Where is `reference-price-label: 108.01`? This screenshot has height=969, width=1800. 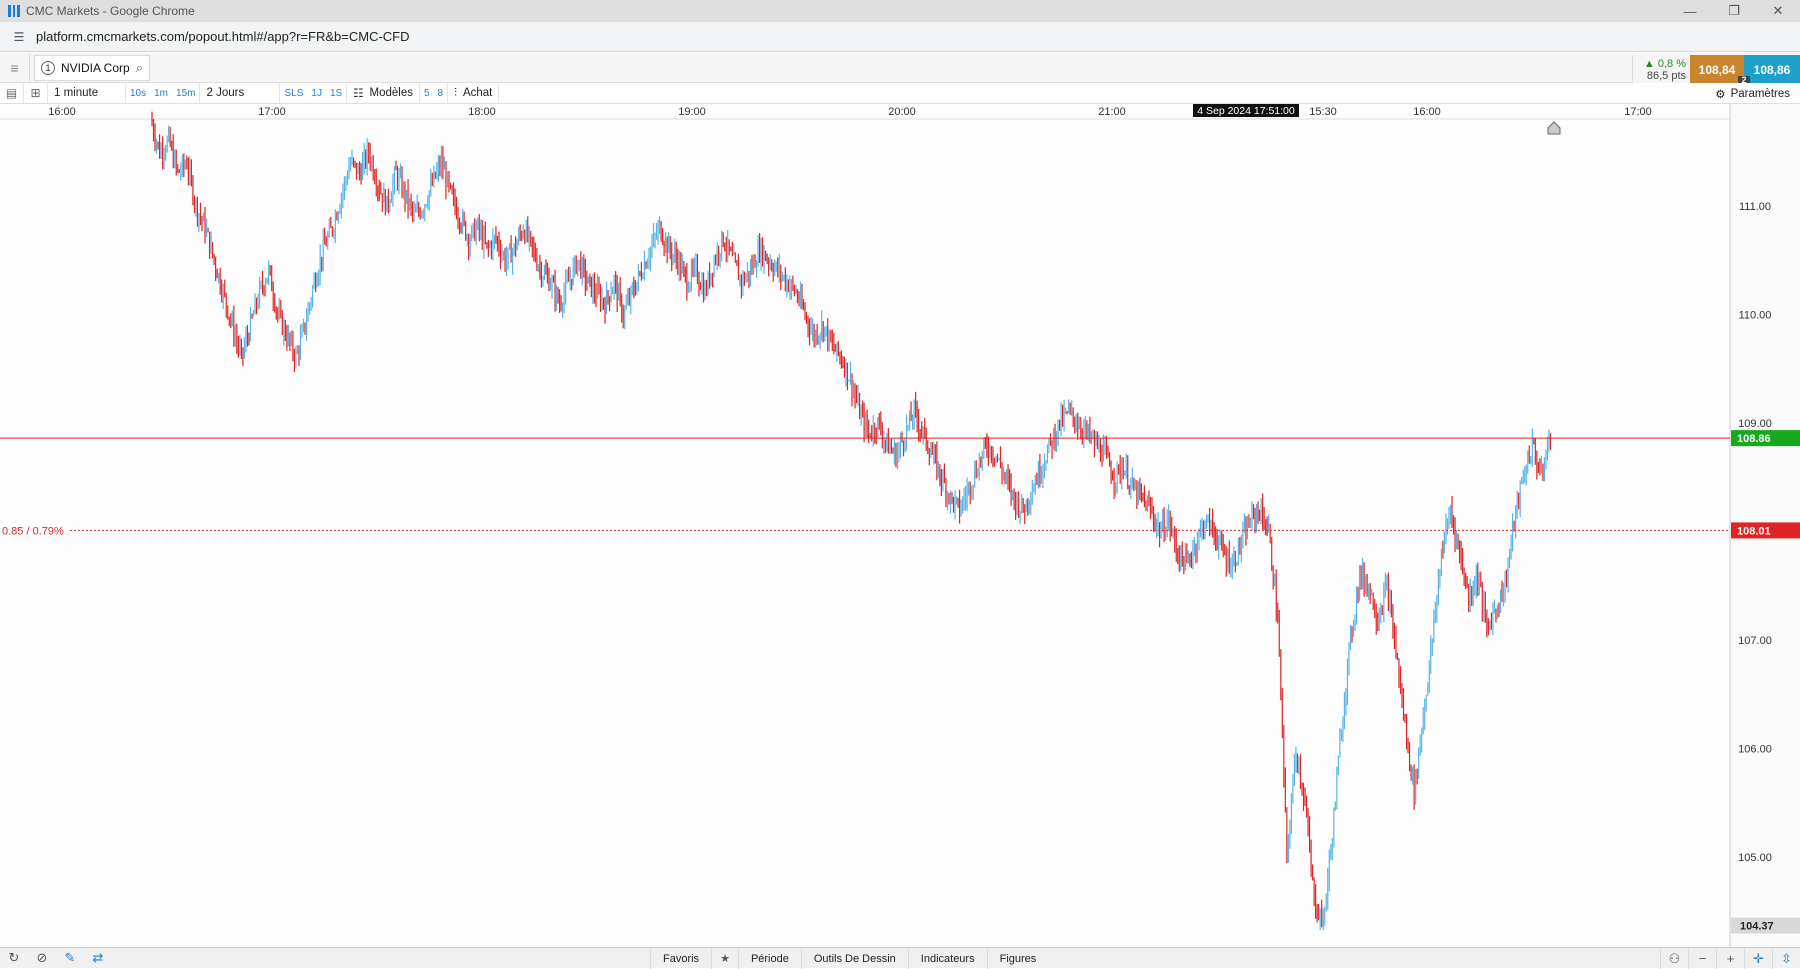 reference-price-label: 108.01 is located at coordinates (1754, 531).